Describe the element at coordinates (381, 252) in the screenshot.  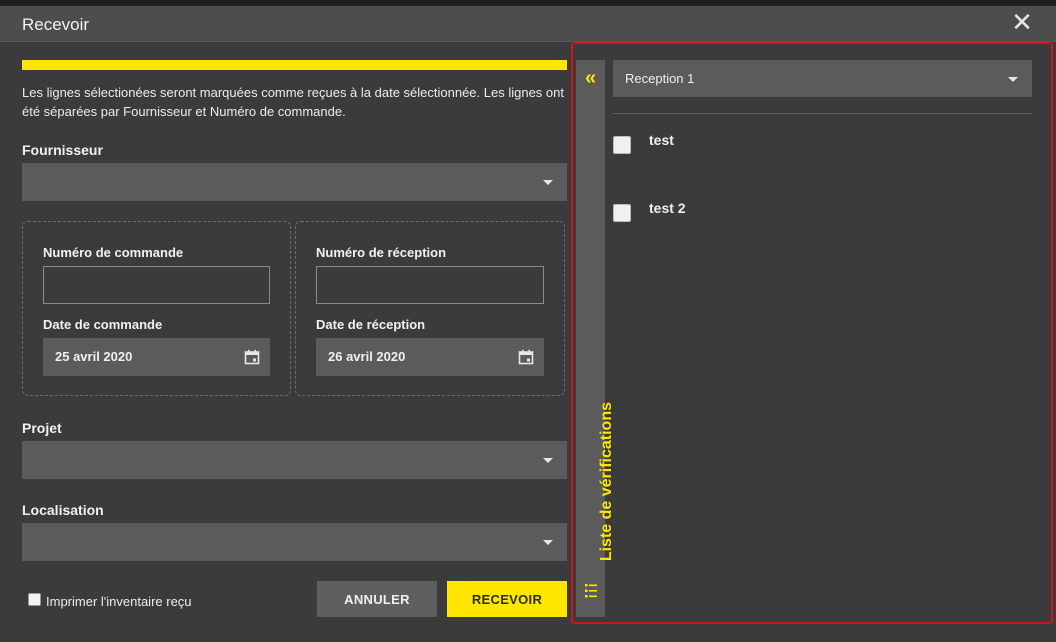
I see `reception-number-label: Numéro de réception` at that location.